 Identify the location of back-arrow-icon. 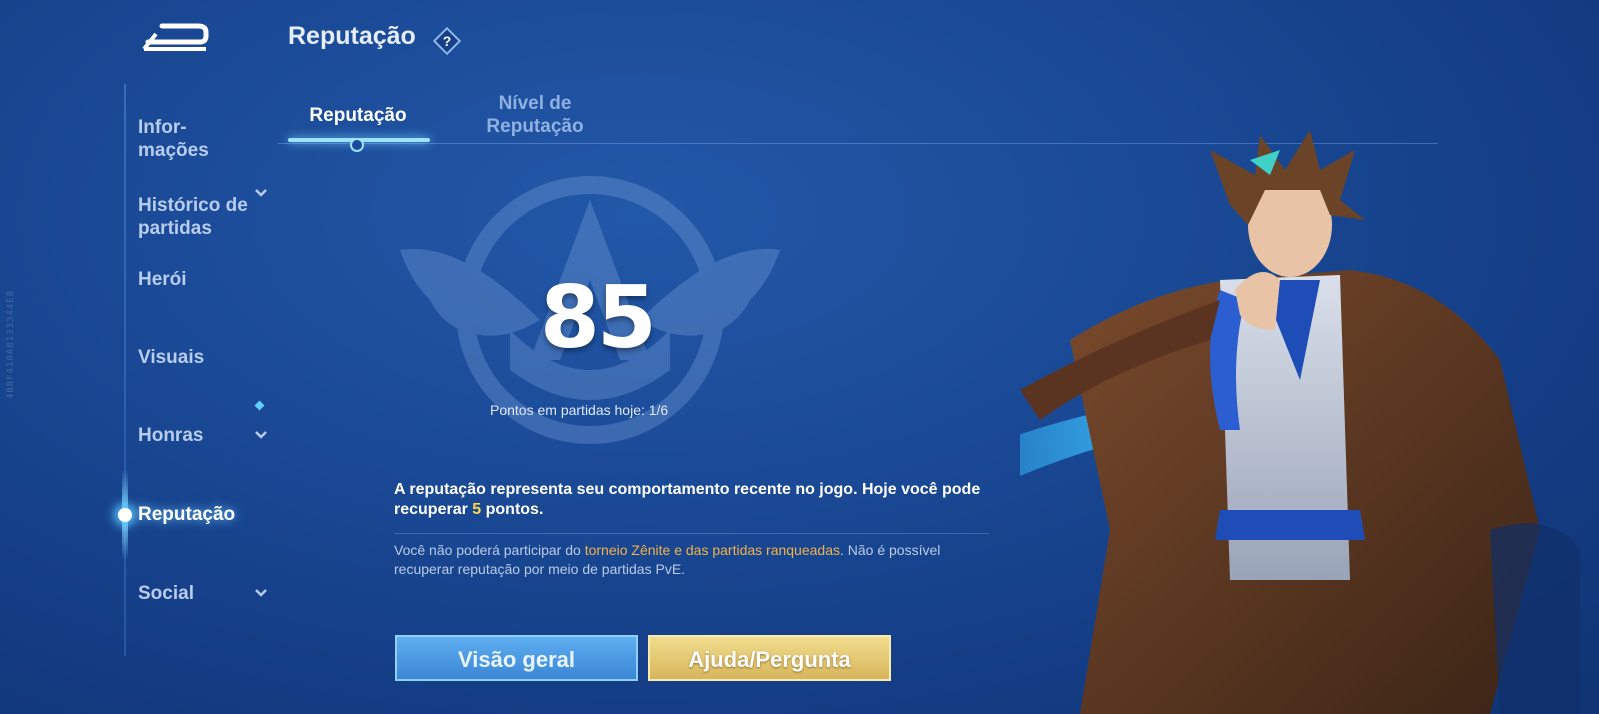
(175, 38).